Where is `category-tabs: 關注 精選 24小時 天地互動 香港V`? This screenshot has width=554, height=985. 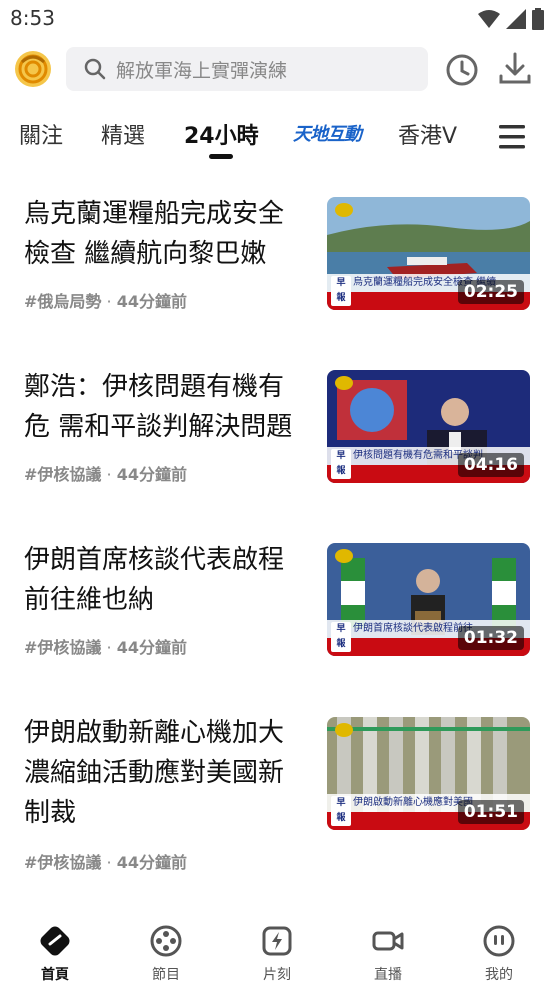
category-tabs: 關注 精選 24小時 天地互動 香港V is located at coordinates (277, 134).